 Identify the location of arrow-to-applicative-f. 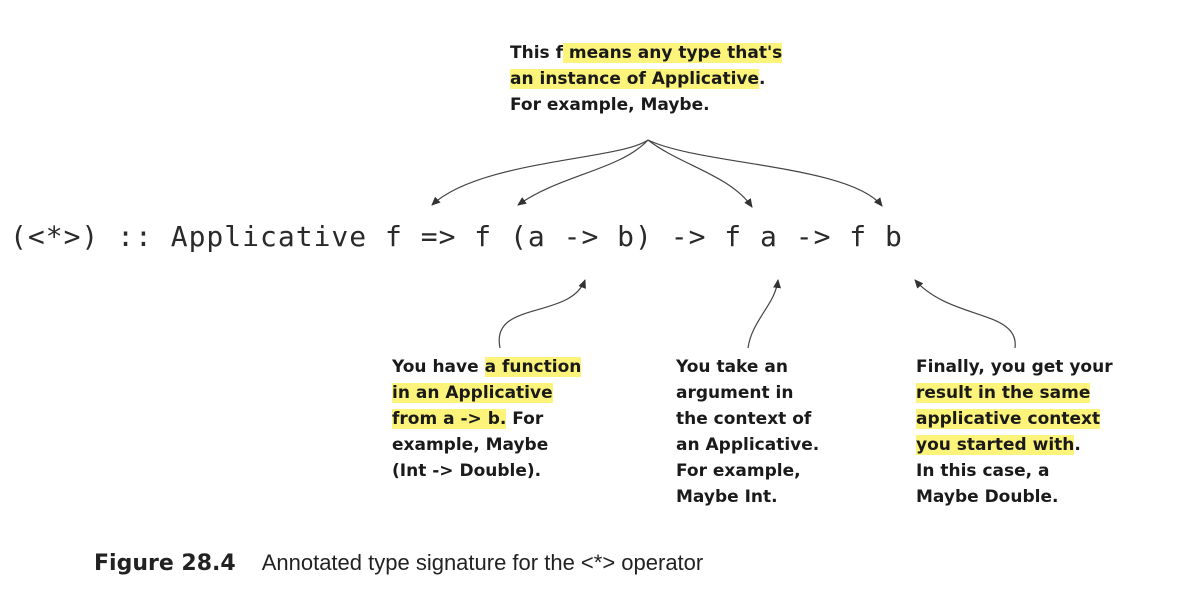
(540, 172).